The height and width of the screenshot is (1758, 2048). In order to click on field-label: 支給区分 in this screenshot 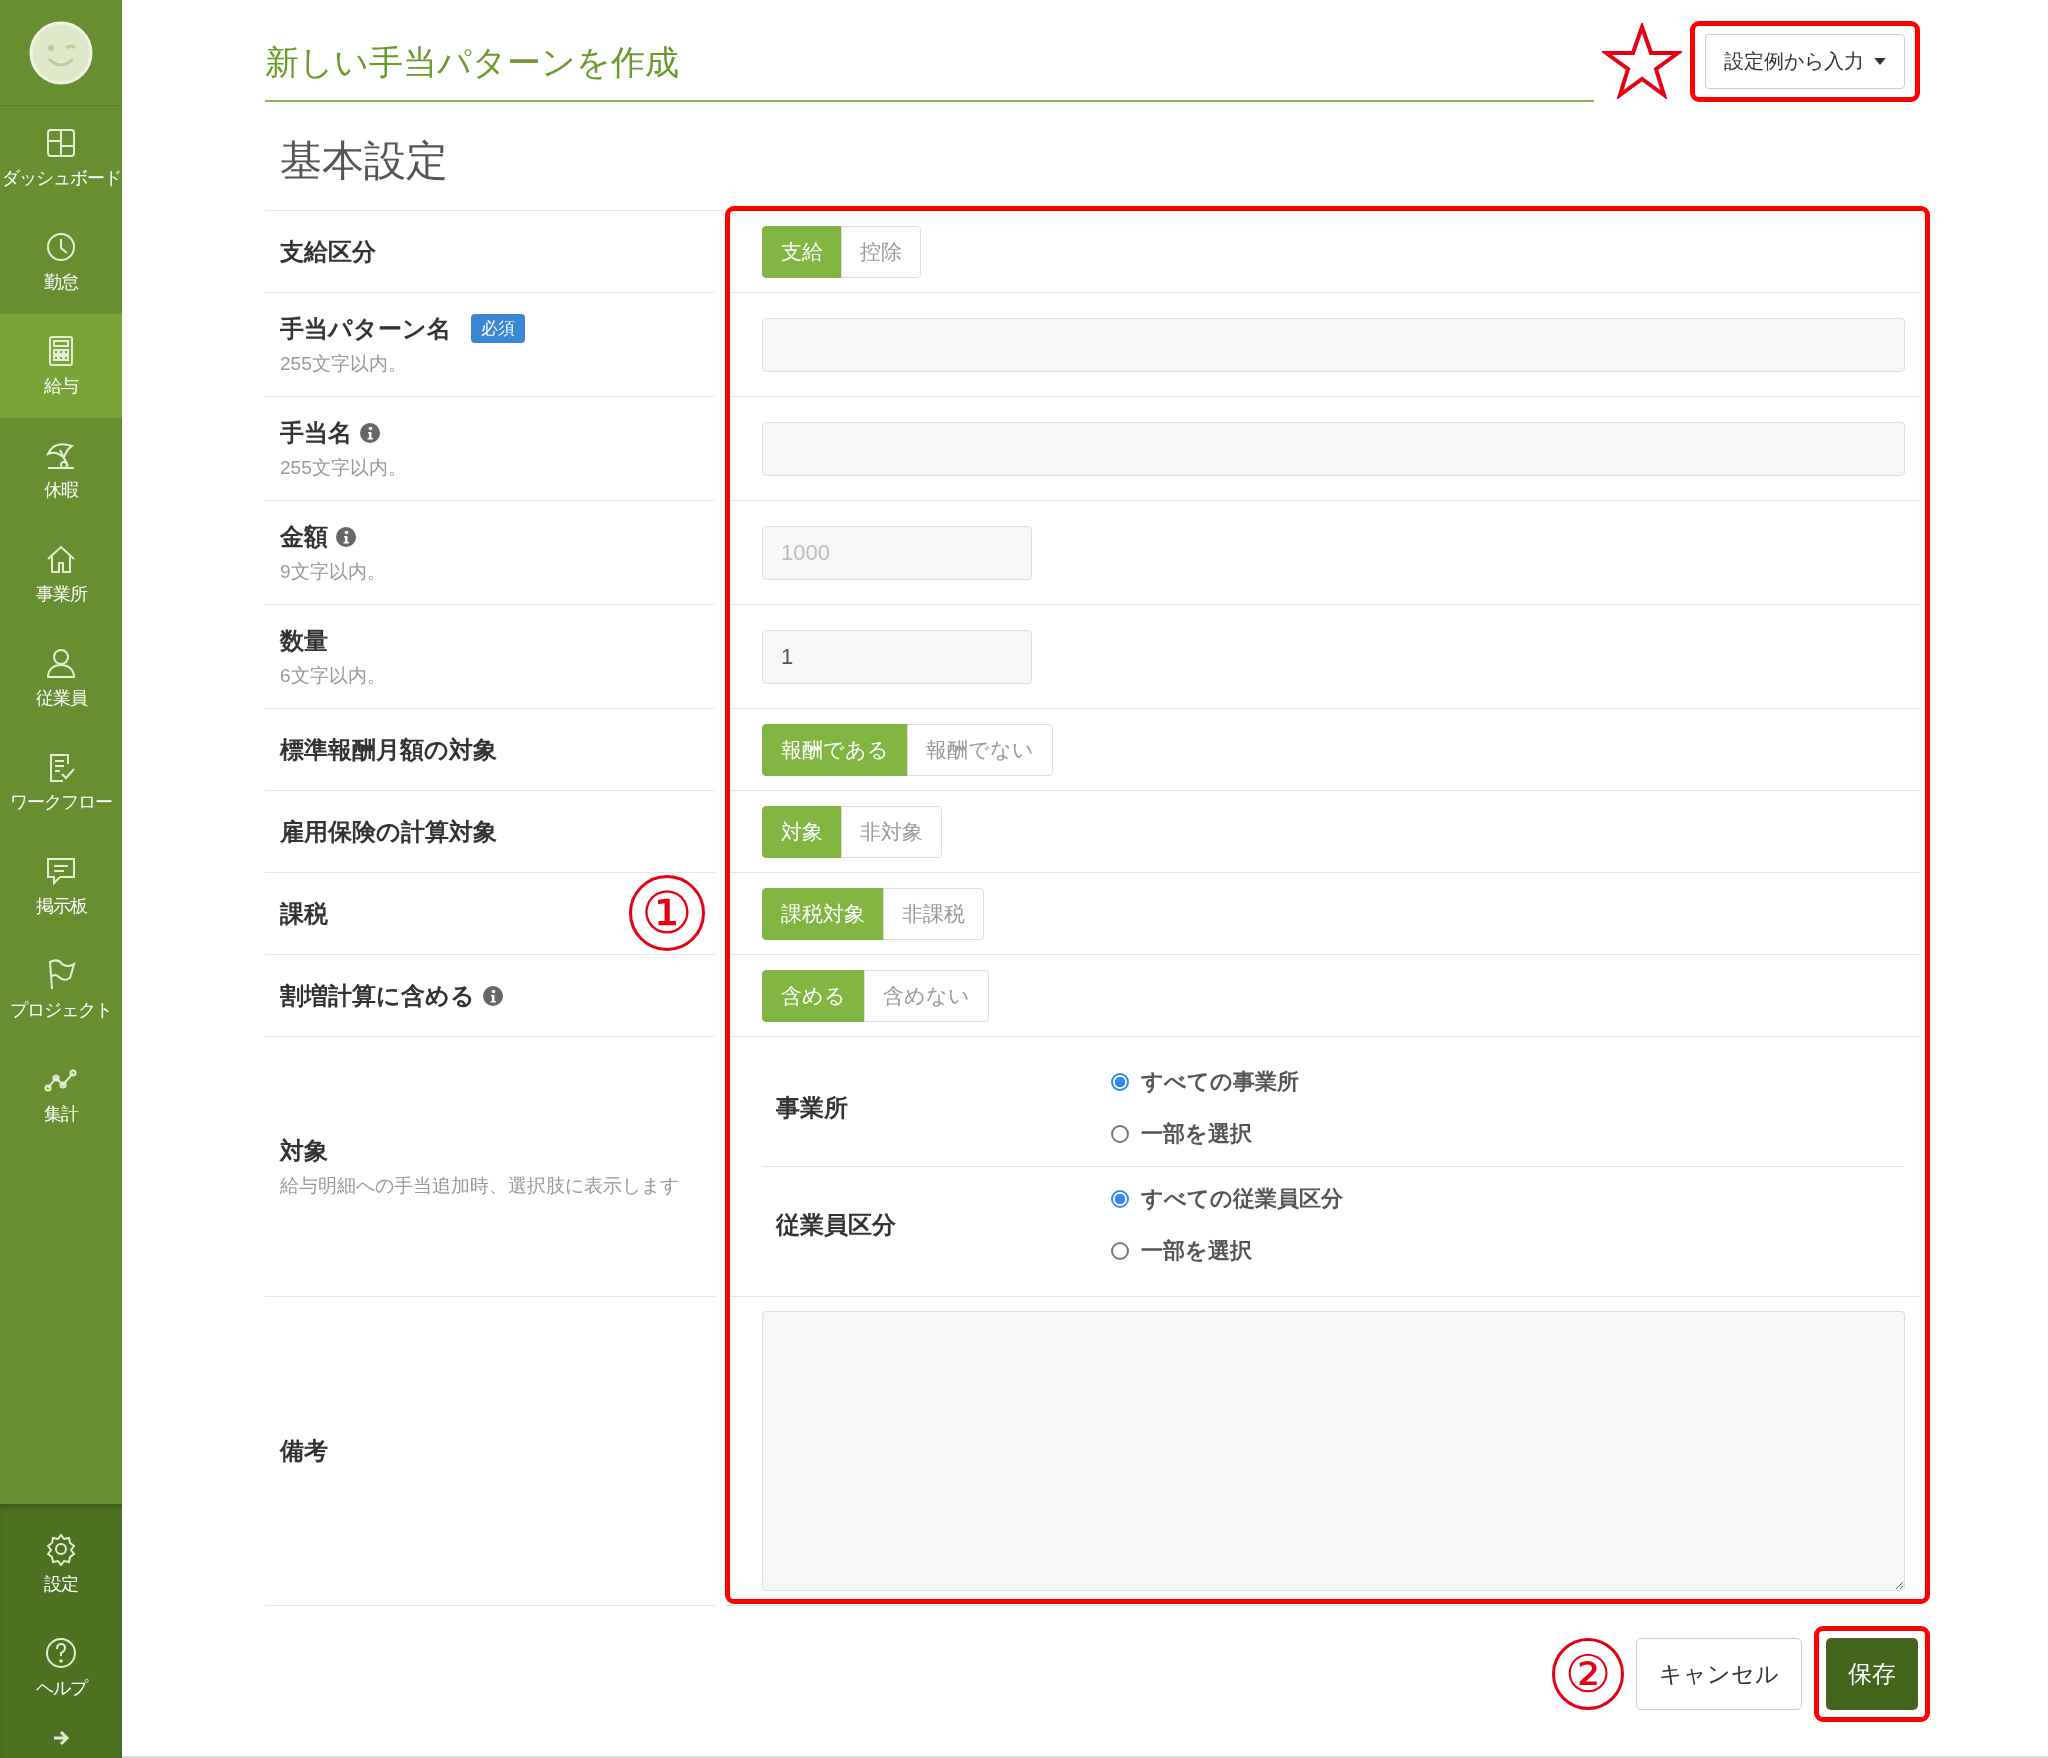, I will do `click(328, 251)`.